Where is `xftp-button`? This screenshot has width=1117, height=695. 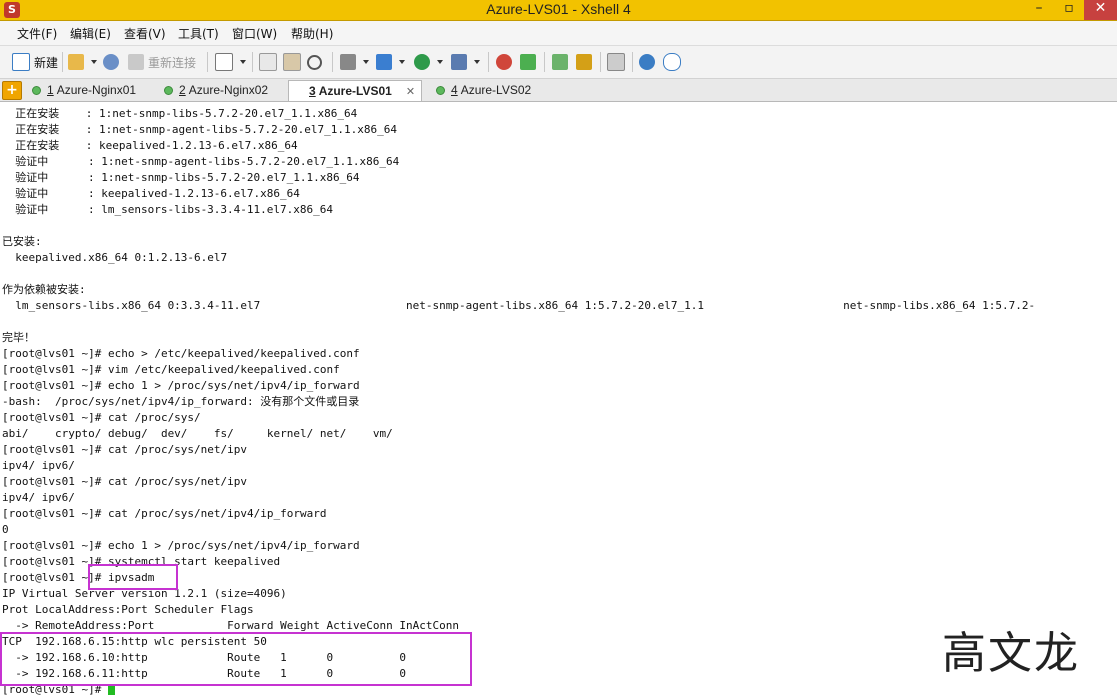
xftp-button is located at coordinates (506, 62).